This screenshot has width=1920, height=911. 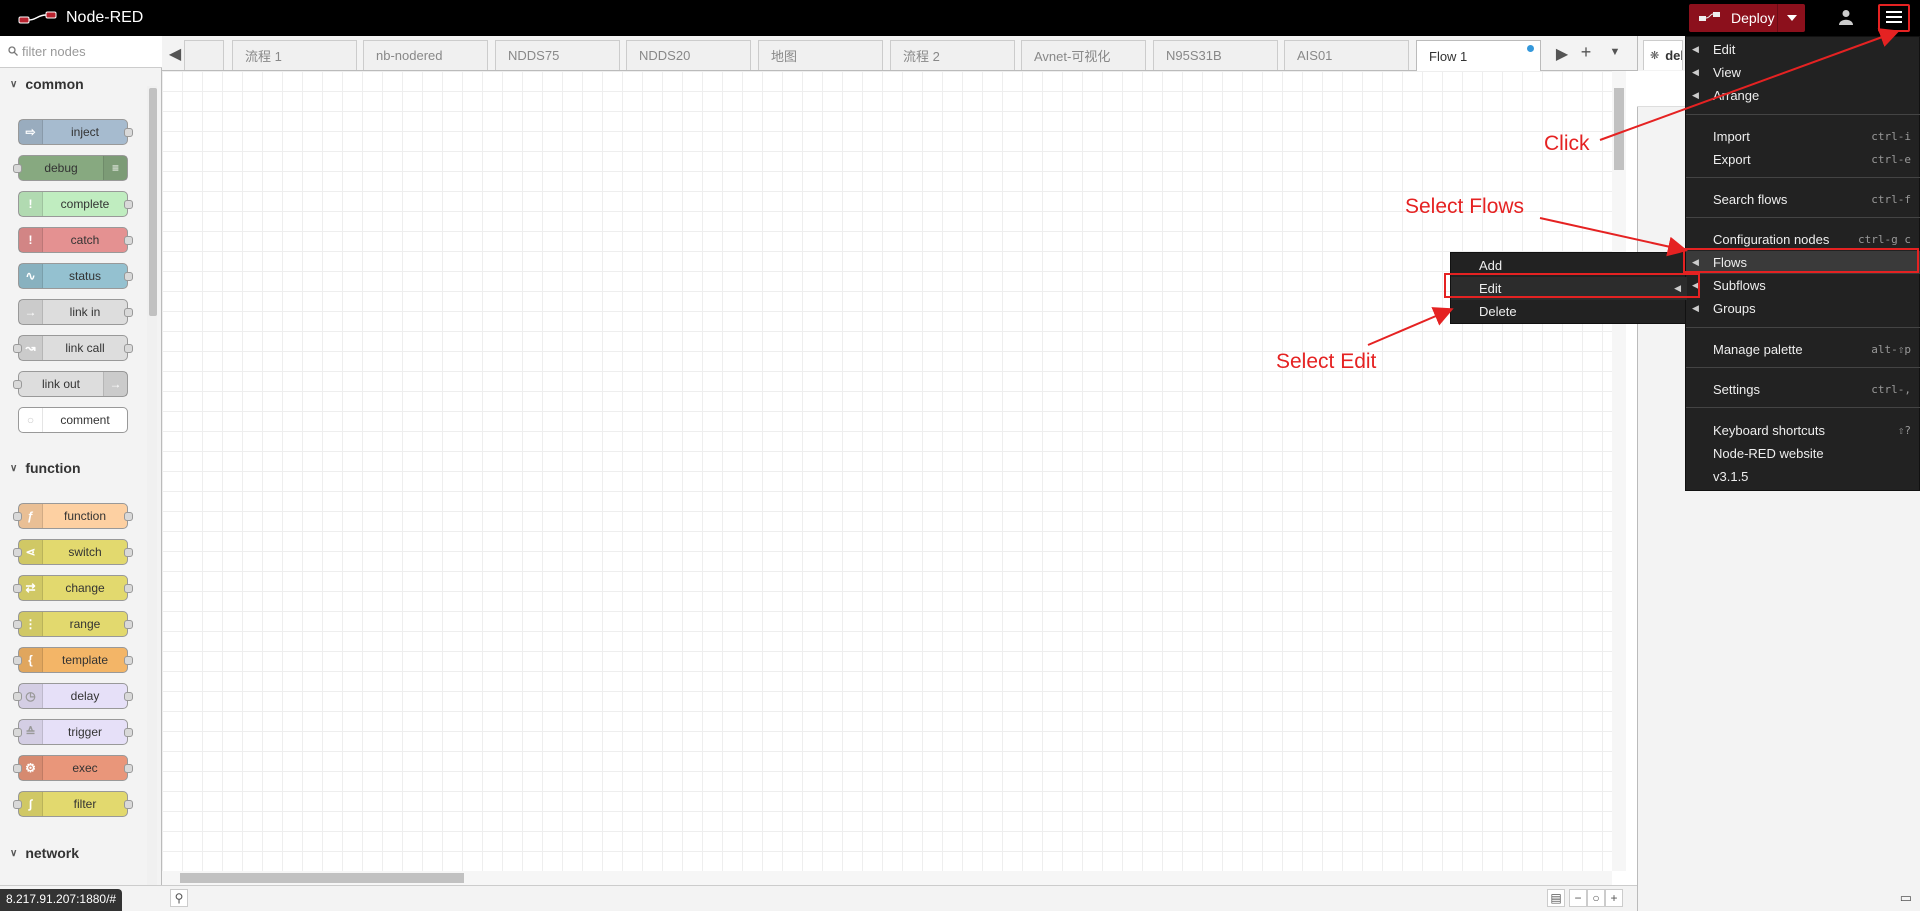 I want to click on menu-item-arrange: ◀ Arrange, so click(x=1803, y=95).